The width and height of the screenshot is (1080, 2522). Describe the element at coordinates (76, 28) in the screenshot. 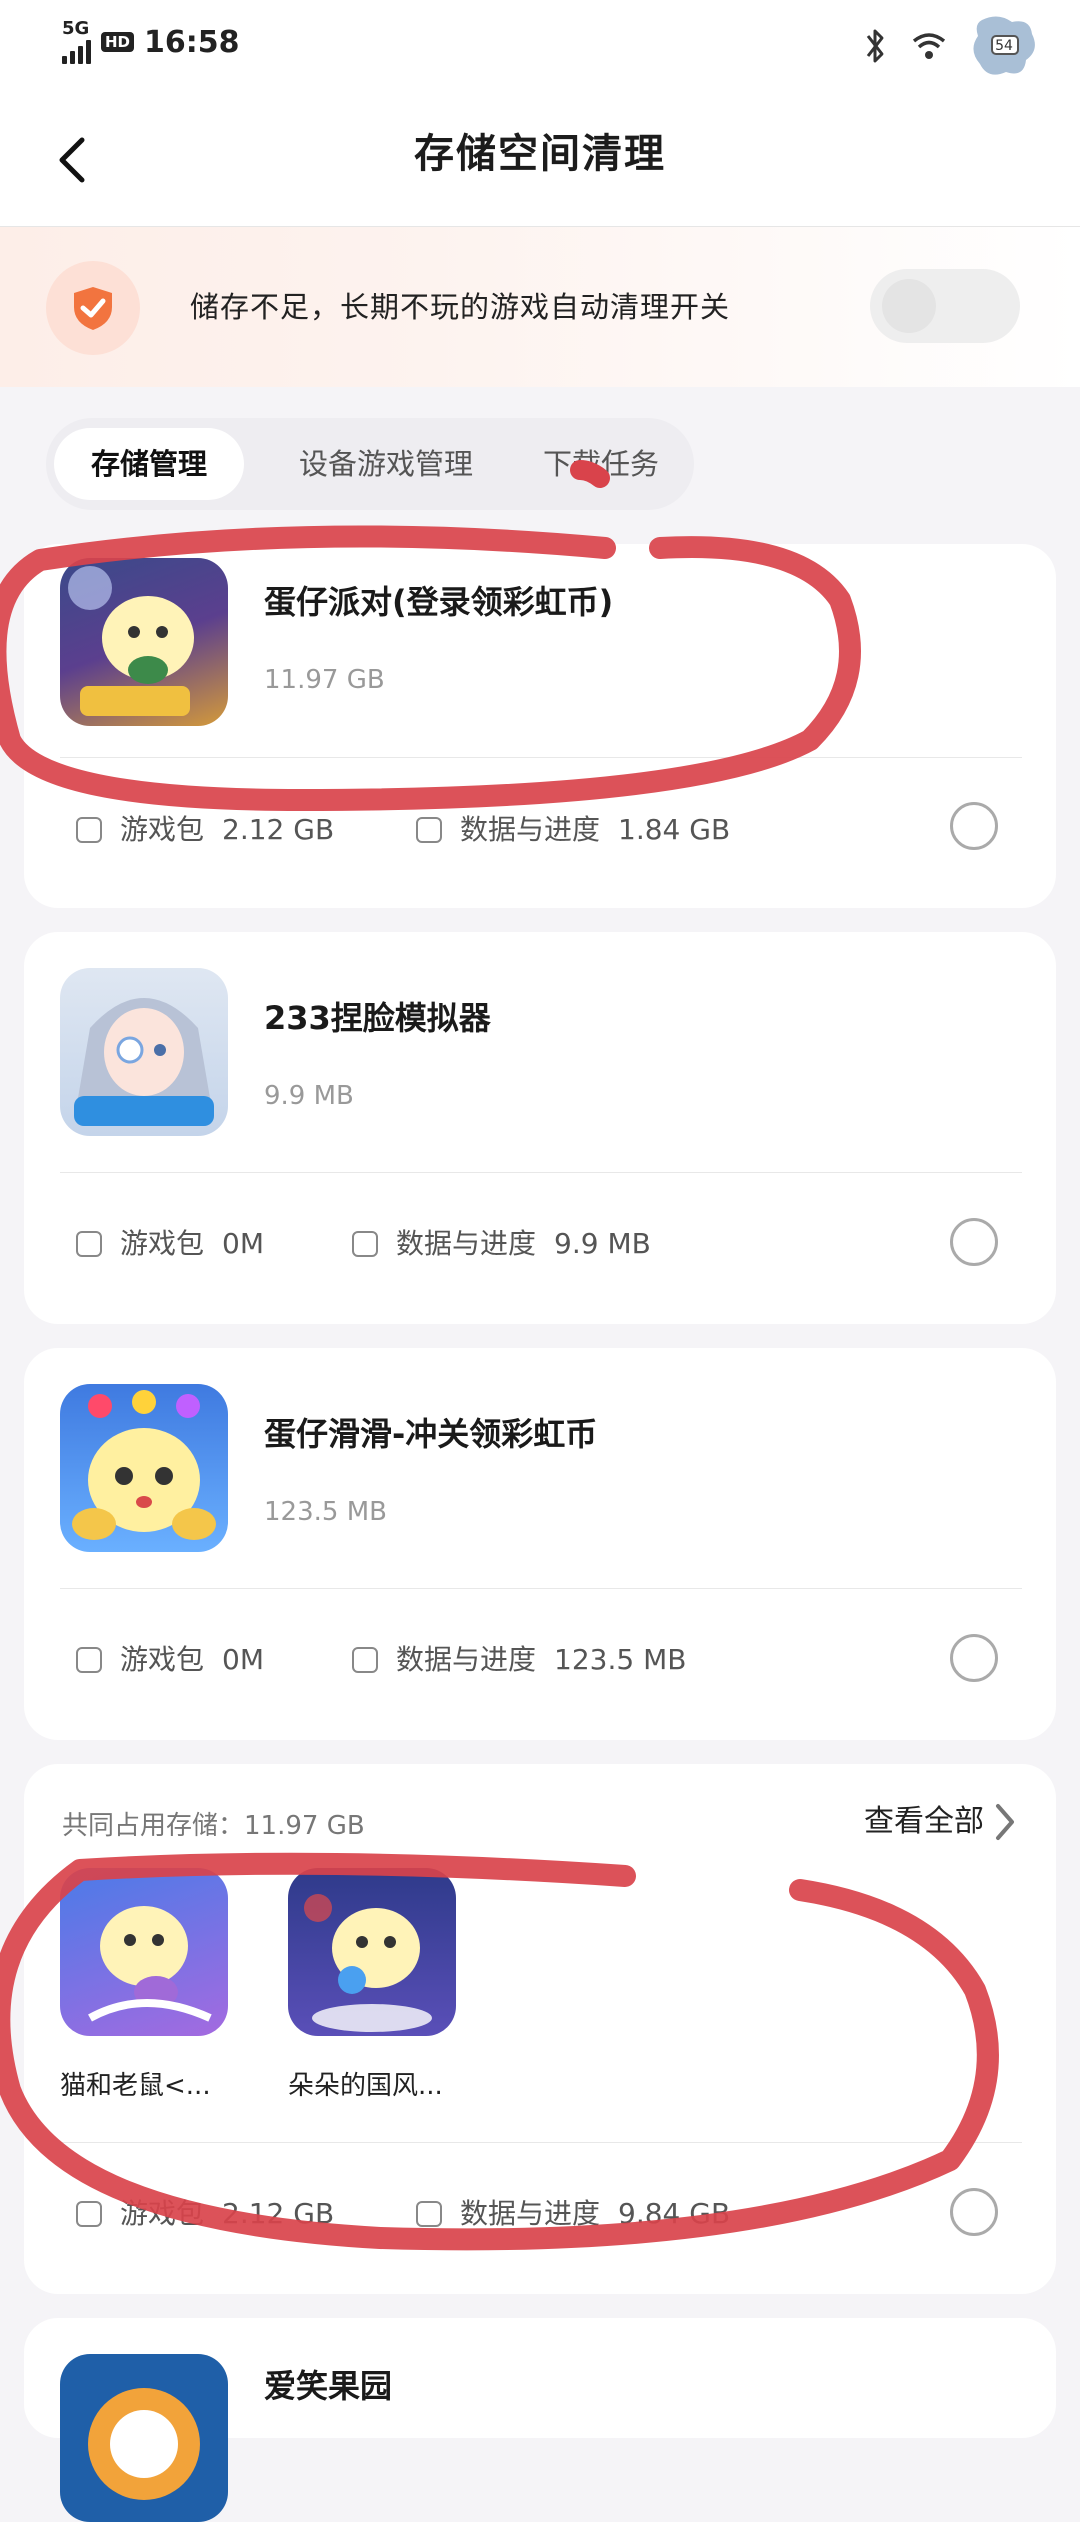

I see `network-type: 5G` at that location.